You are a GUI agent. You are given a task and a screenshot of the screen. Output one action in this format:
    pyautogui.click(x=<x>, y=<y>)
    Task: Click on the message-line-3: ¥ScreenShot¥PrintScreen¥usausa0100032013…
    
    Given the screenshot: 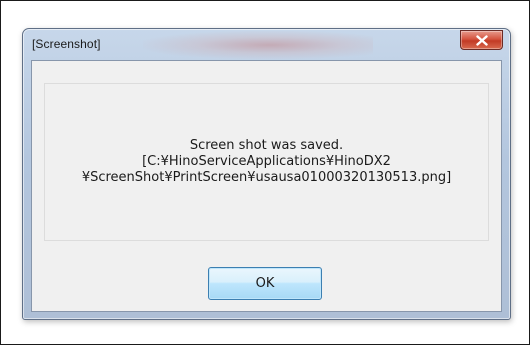 What is the action you would take?
    pyautogui.click(x=266, y=177)
    